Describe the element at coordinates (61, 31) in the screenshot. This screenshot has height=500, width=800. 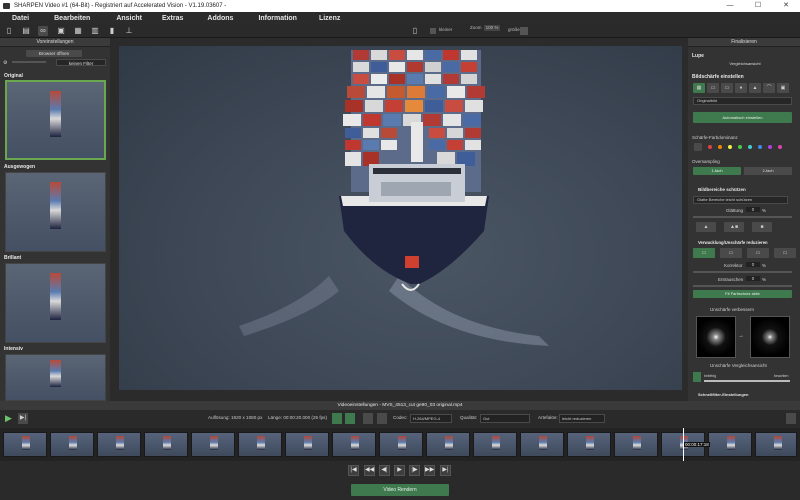
I see `export-icon: ▣` at that location.